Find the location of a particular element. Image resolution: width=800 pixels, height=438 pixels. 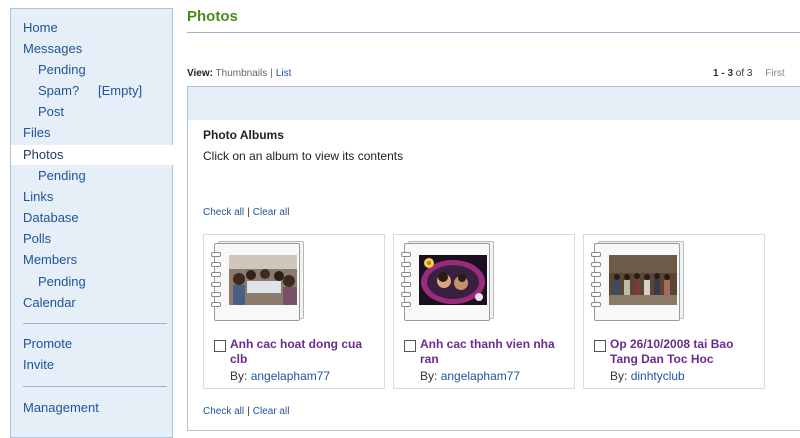

sidebar-item-links: Links is located at coordinates (38, 197).